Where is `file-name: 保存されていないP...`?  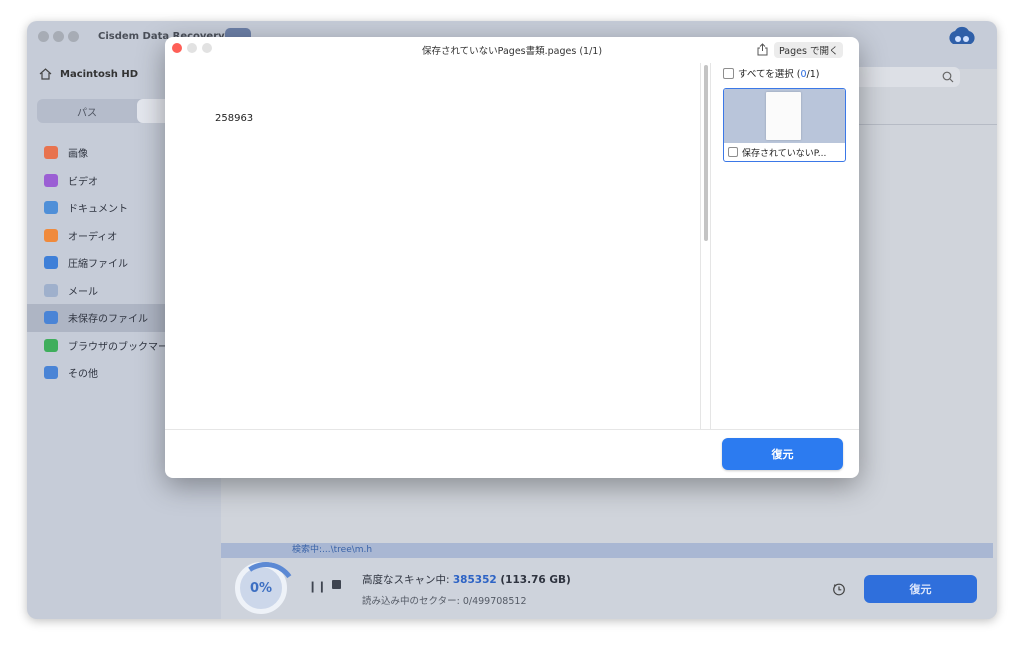 file-name: 保存されていないP... is located at coordinates (784, 153).